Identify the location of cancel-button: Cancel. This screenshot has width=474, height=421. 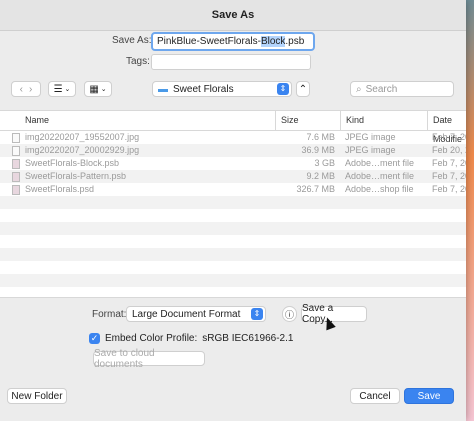
(375, 396).